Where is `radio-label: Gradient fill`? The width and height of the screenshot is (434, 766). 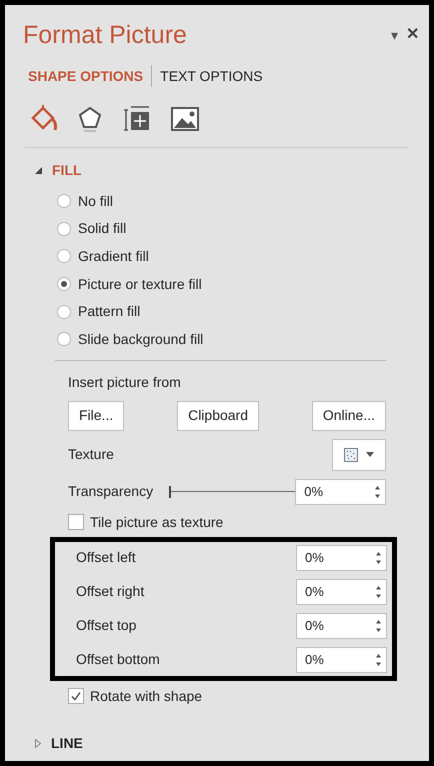 radio-label: Gradient fill is located at coordinates (113, 256).